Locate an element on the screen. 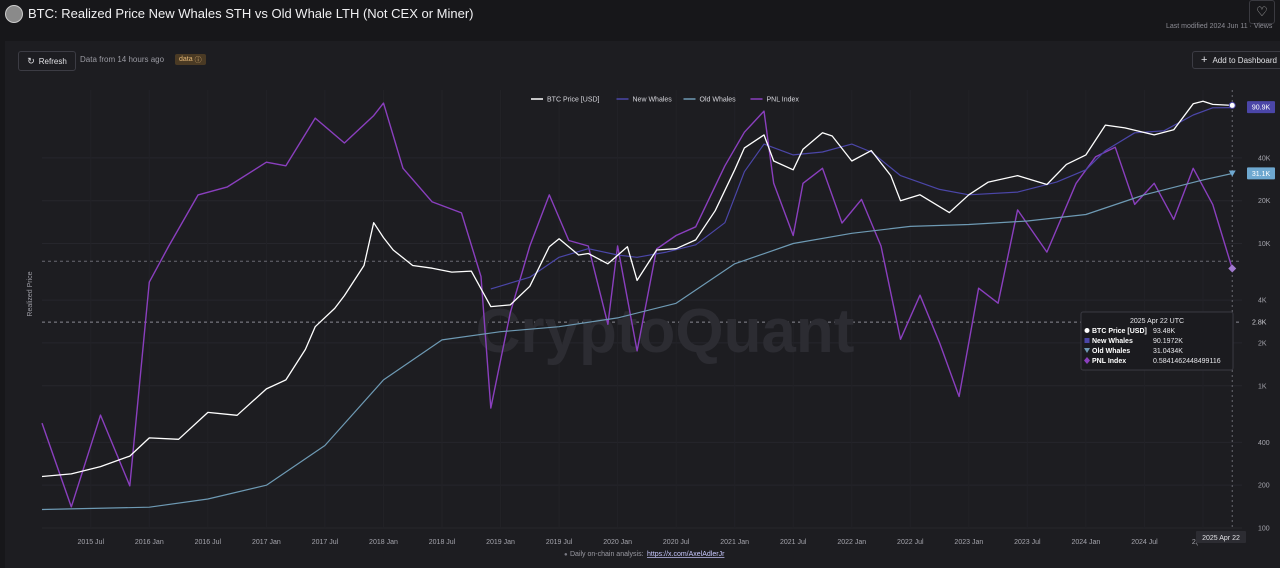  x-tick-label: 2019 Jan is located at coordinates (500, 542).